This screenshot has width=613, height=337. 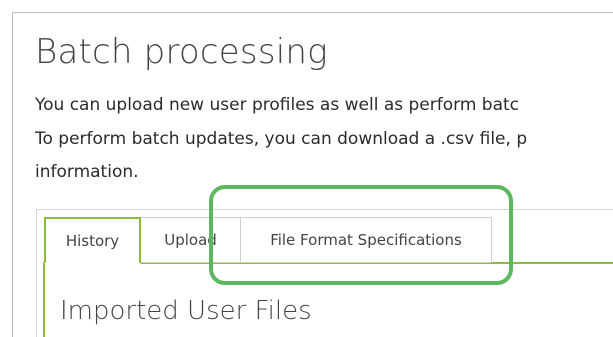 I want to click on panel-left-border, so click(x=12, y=175).